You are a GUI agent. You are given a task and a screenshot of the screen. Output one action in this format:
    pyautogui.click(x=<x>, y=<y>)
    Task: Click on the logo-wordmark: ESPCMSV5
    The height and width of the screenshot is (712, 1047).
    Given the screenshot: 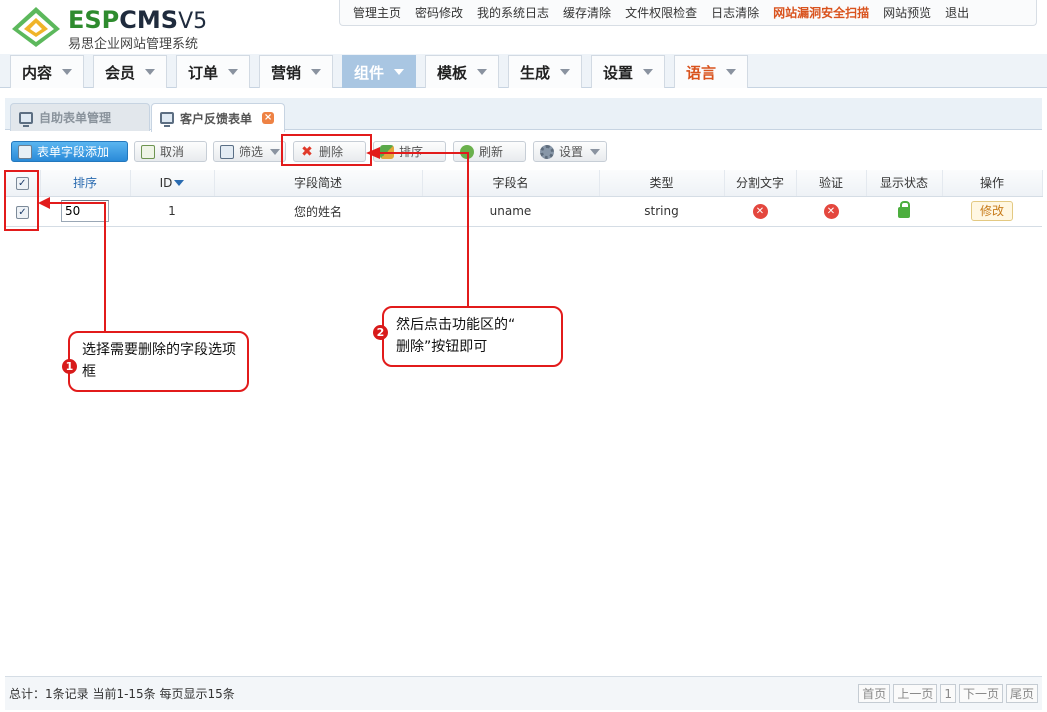 What is the action you would take?
    pyautogui.click(x=137, y=21)
    